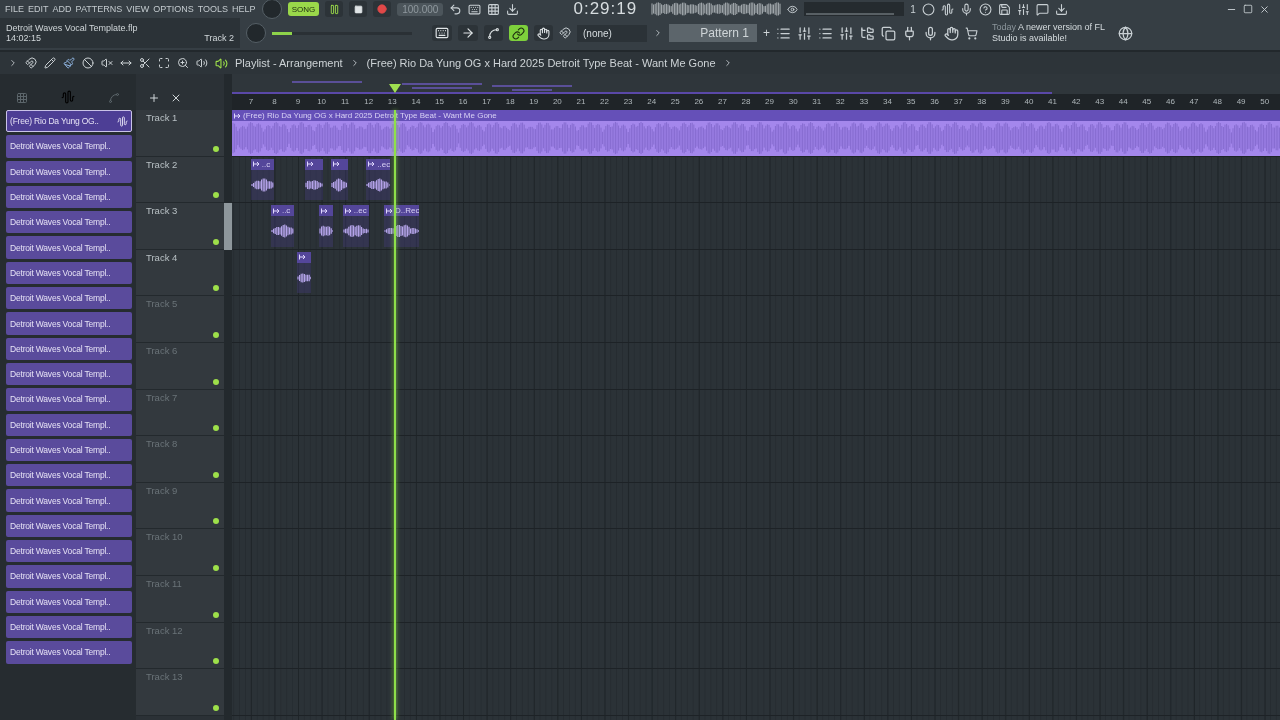  Describe the element at coordinates (164, 63) in the screenshot. I see `select-icon` at that location.